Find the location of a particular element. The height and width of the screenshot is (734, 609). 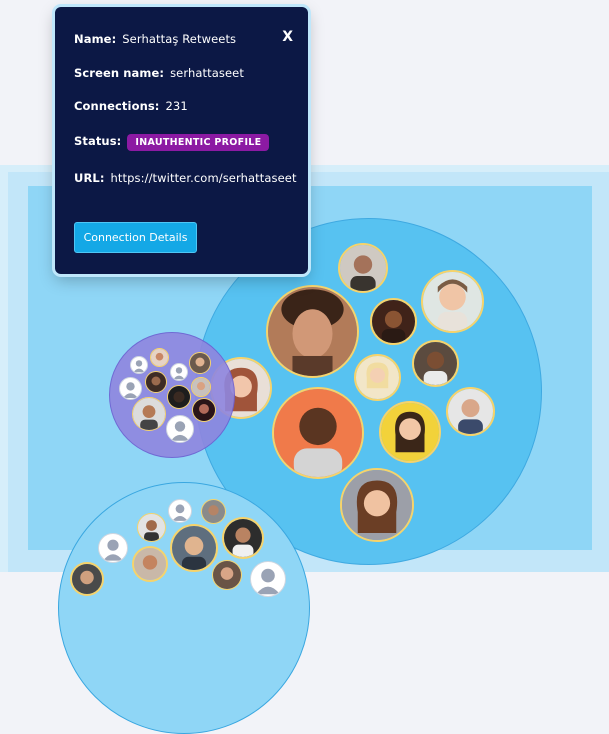

connection-details-button: Connection Details is located at coordinates (135, 237).